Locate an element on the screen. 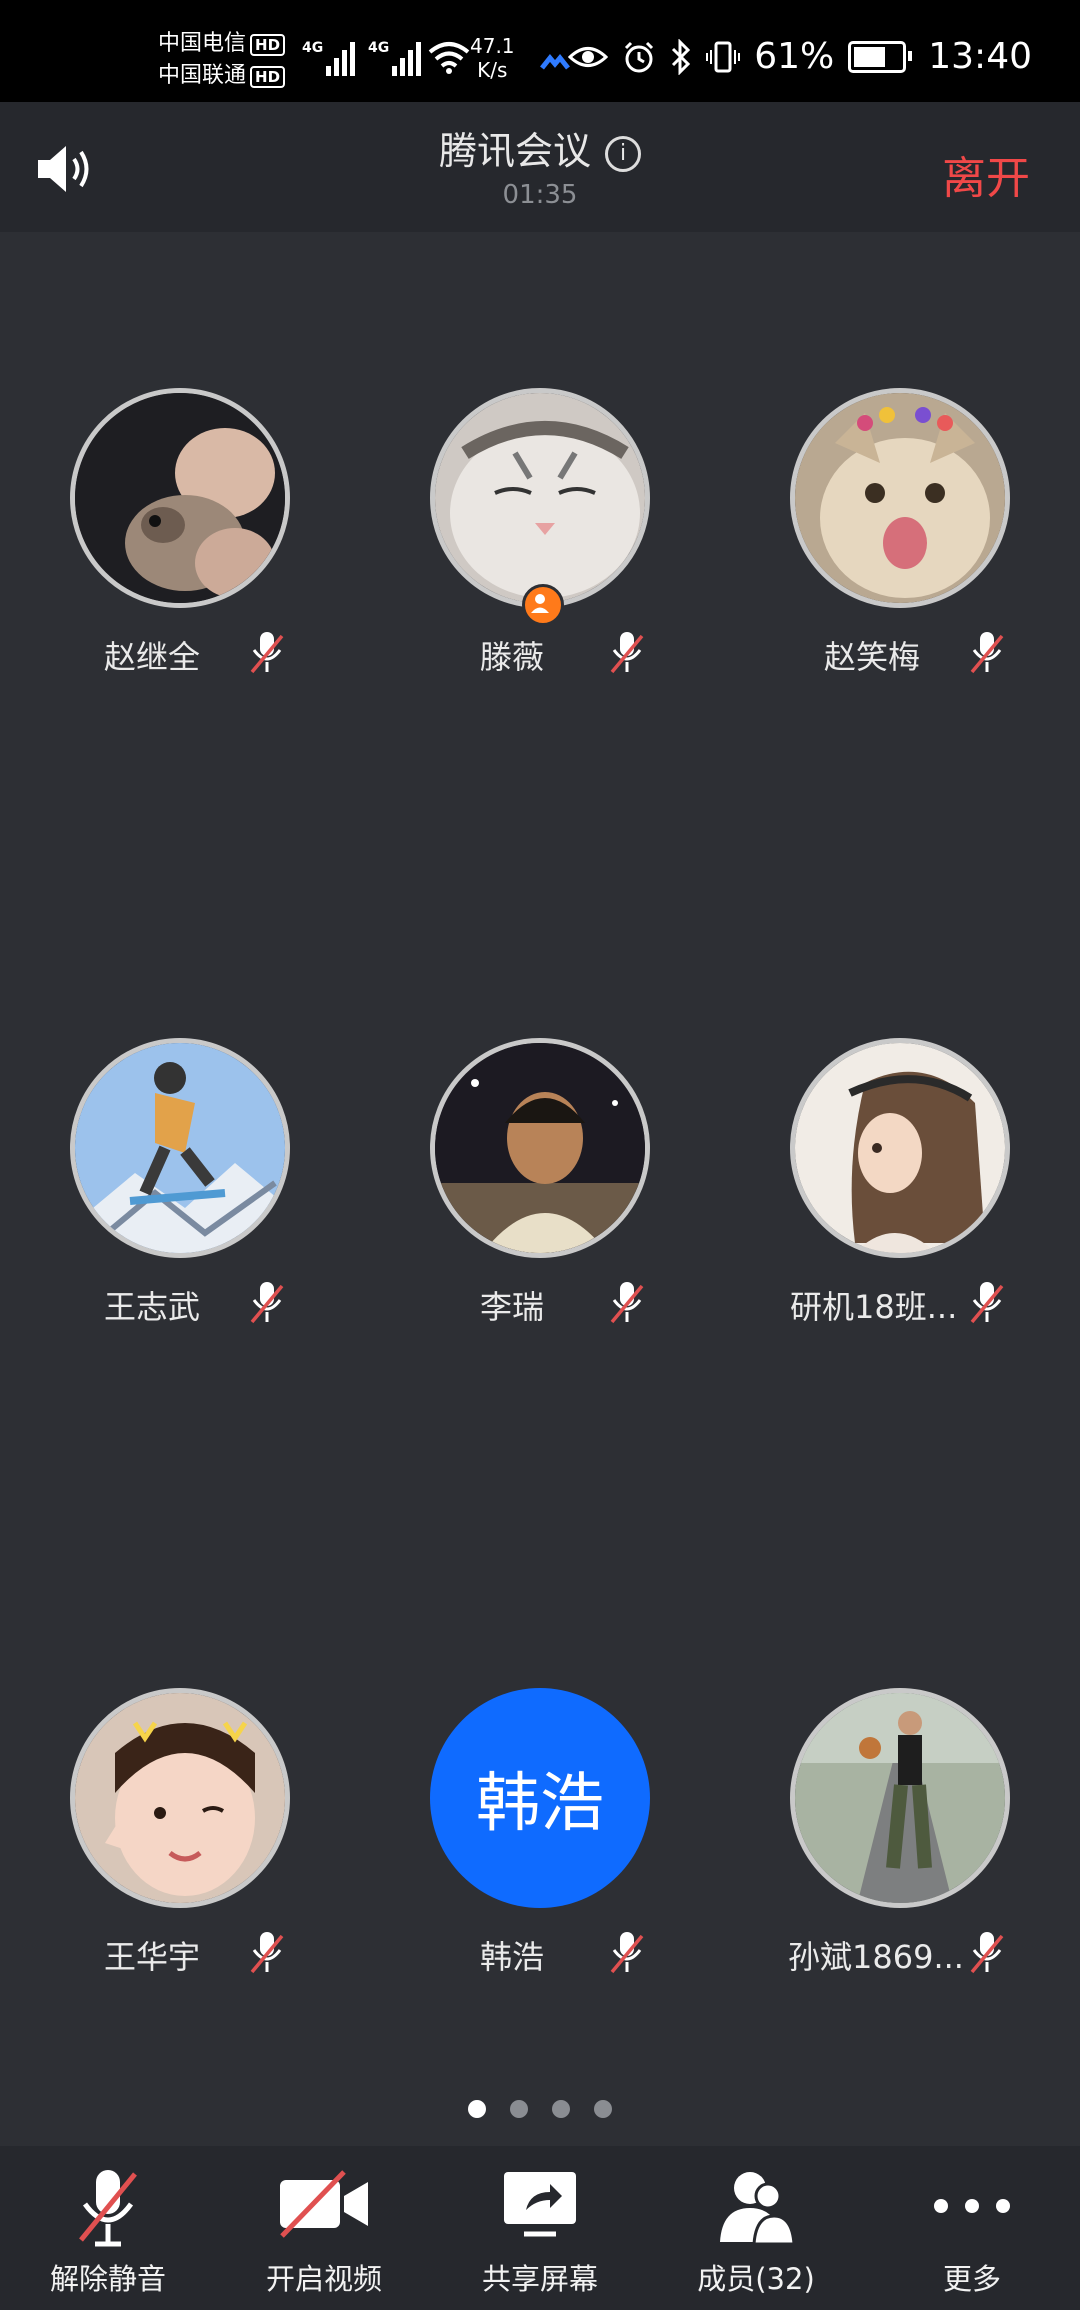 The height and width of the screenshot is (2310, 1080). participant-name: 王华宇 is located at coordinates (152, 1957).